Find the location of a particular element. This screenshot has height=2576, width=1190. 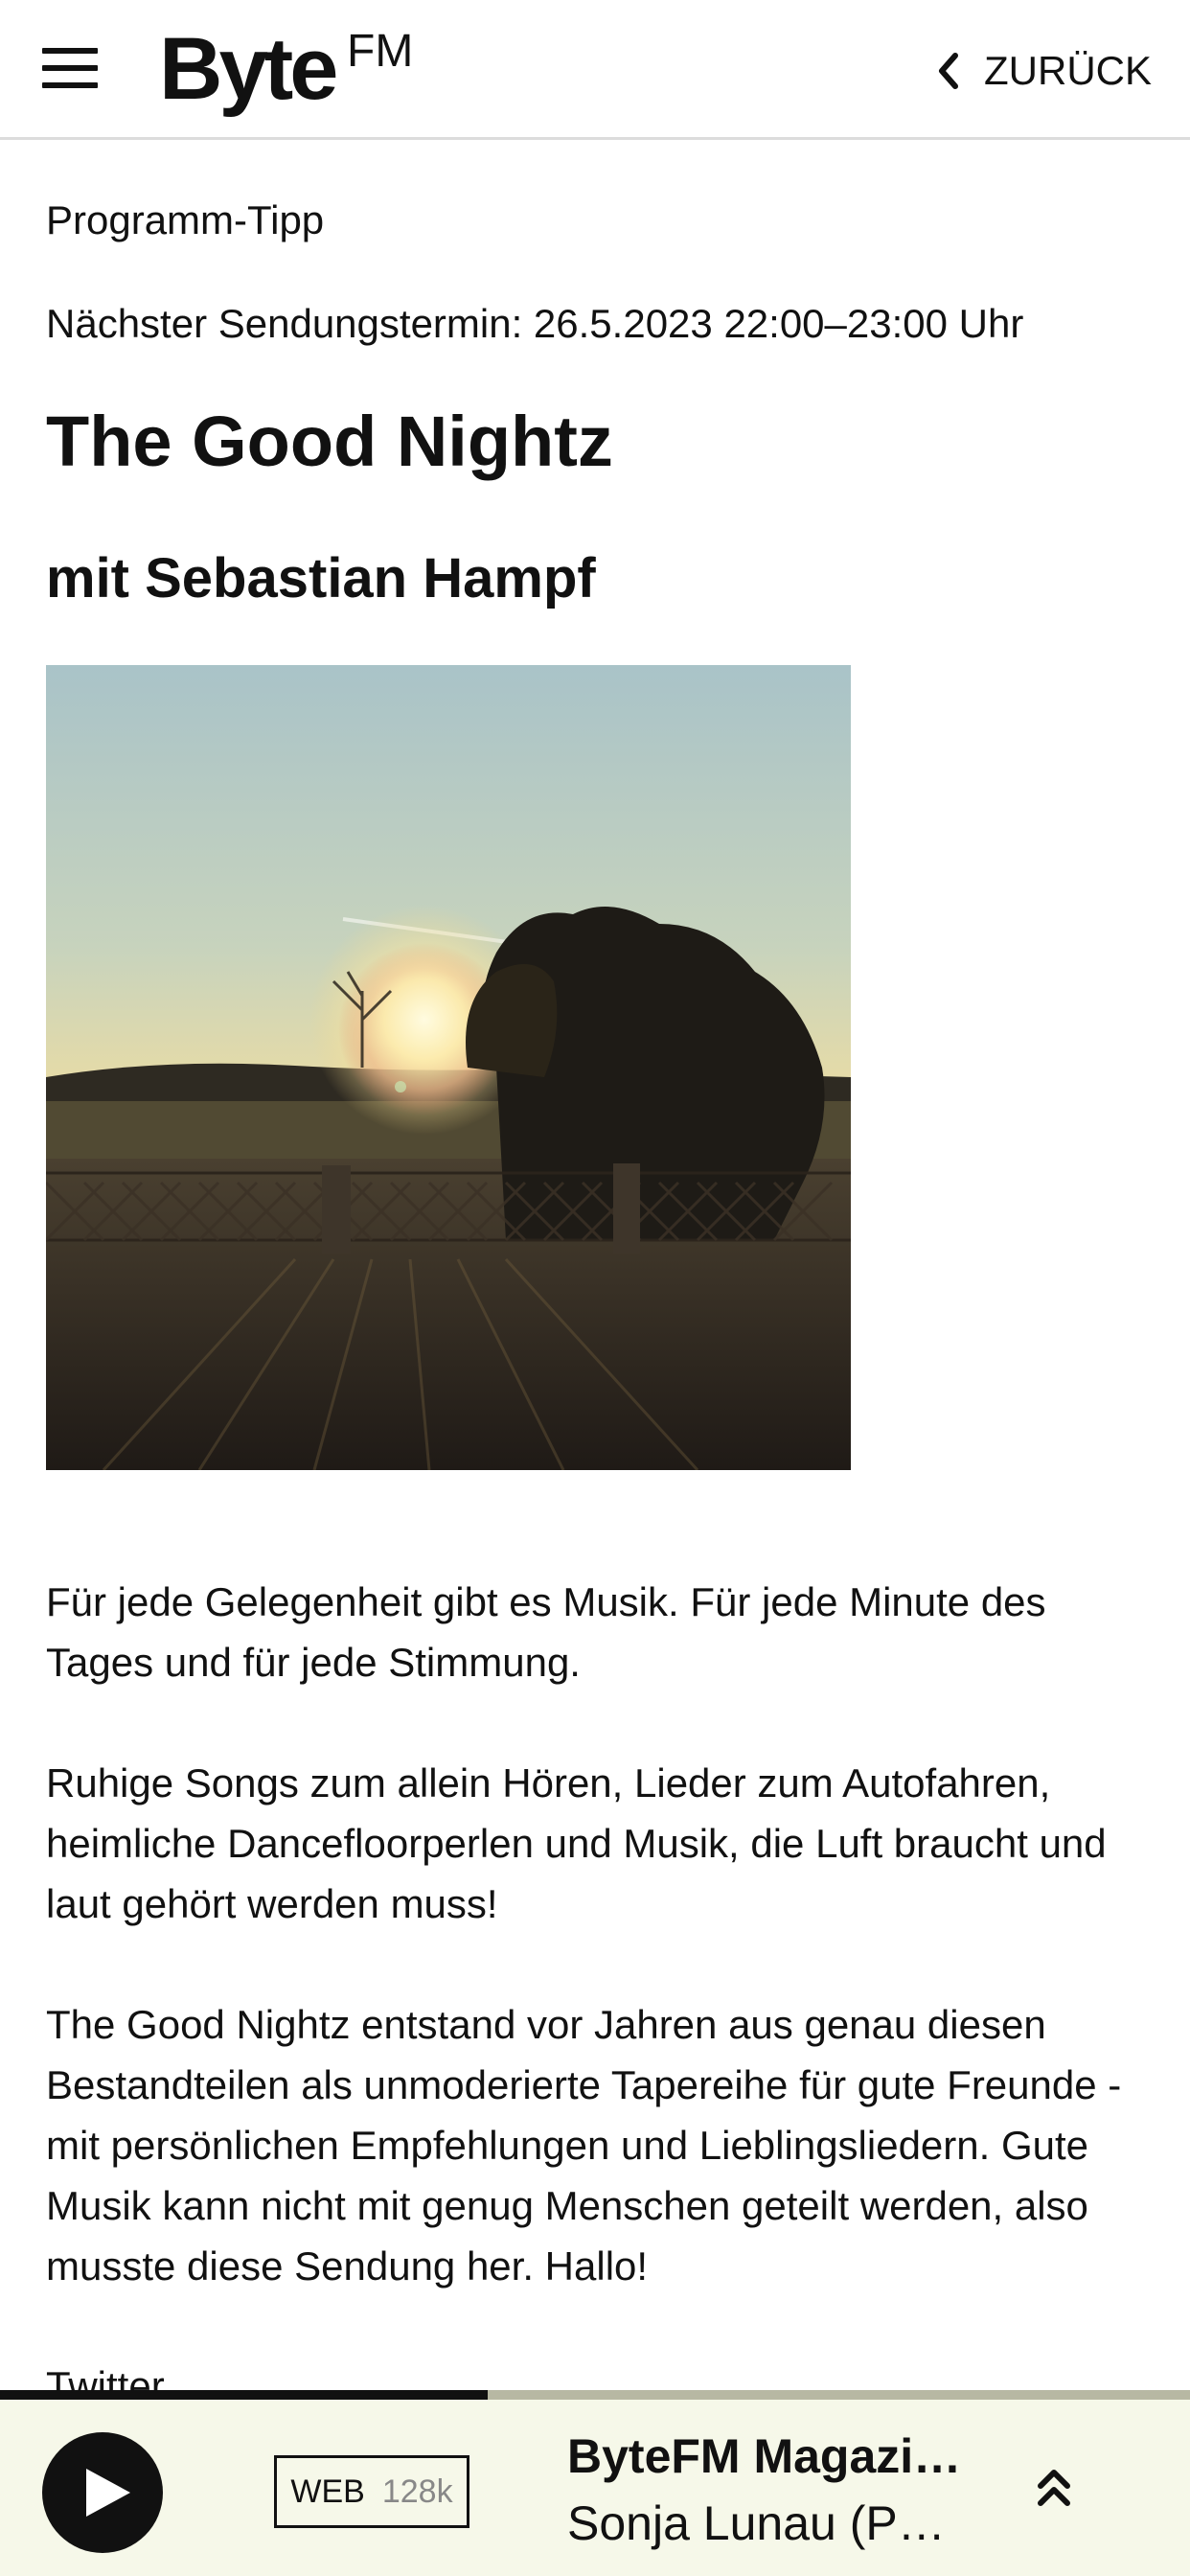

playback-progress-bar is located at coordinates (595, 2395).